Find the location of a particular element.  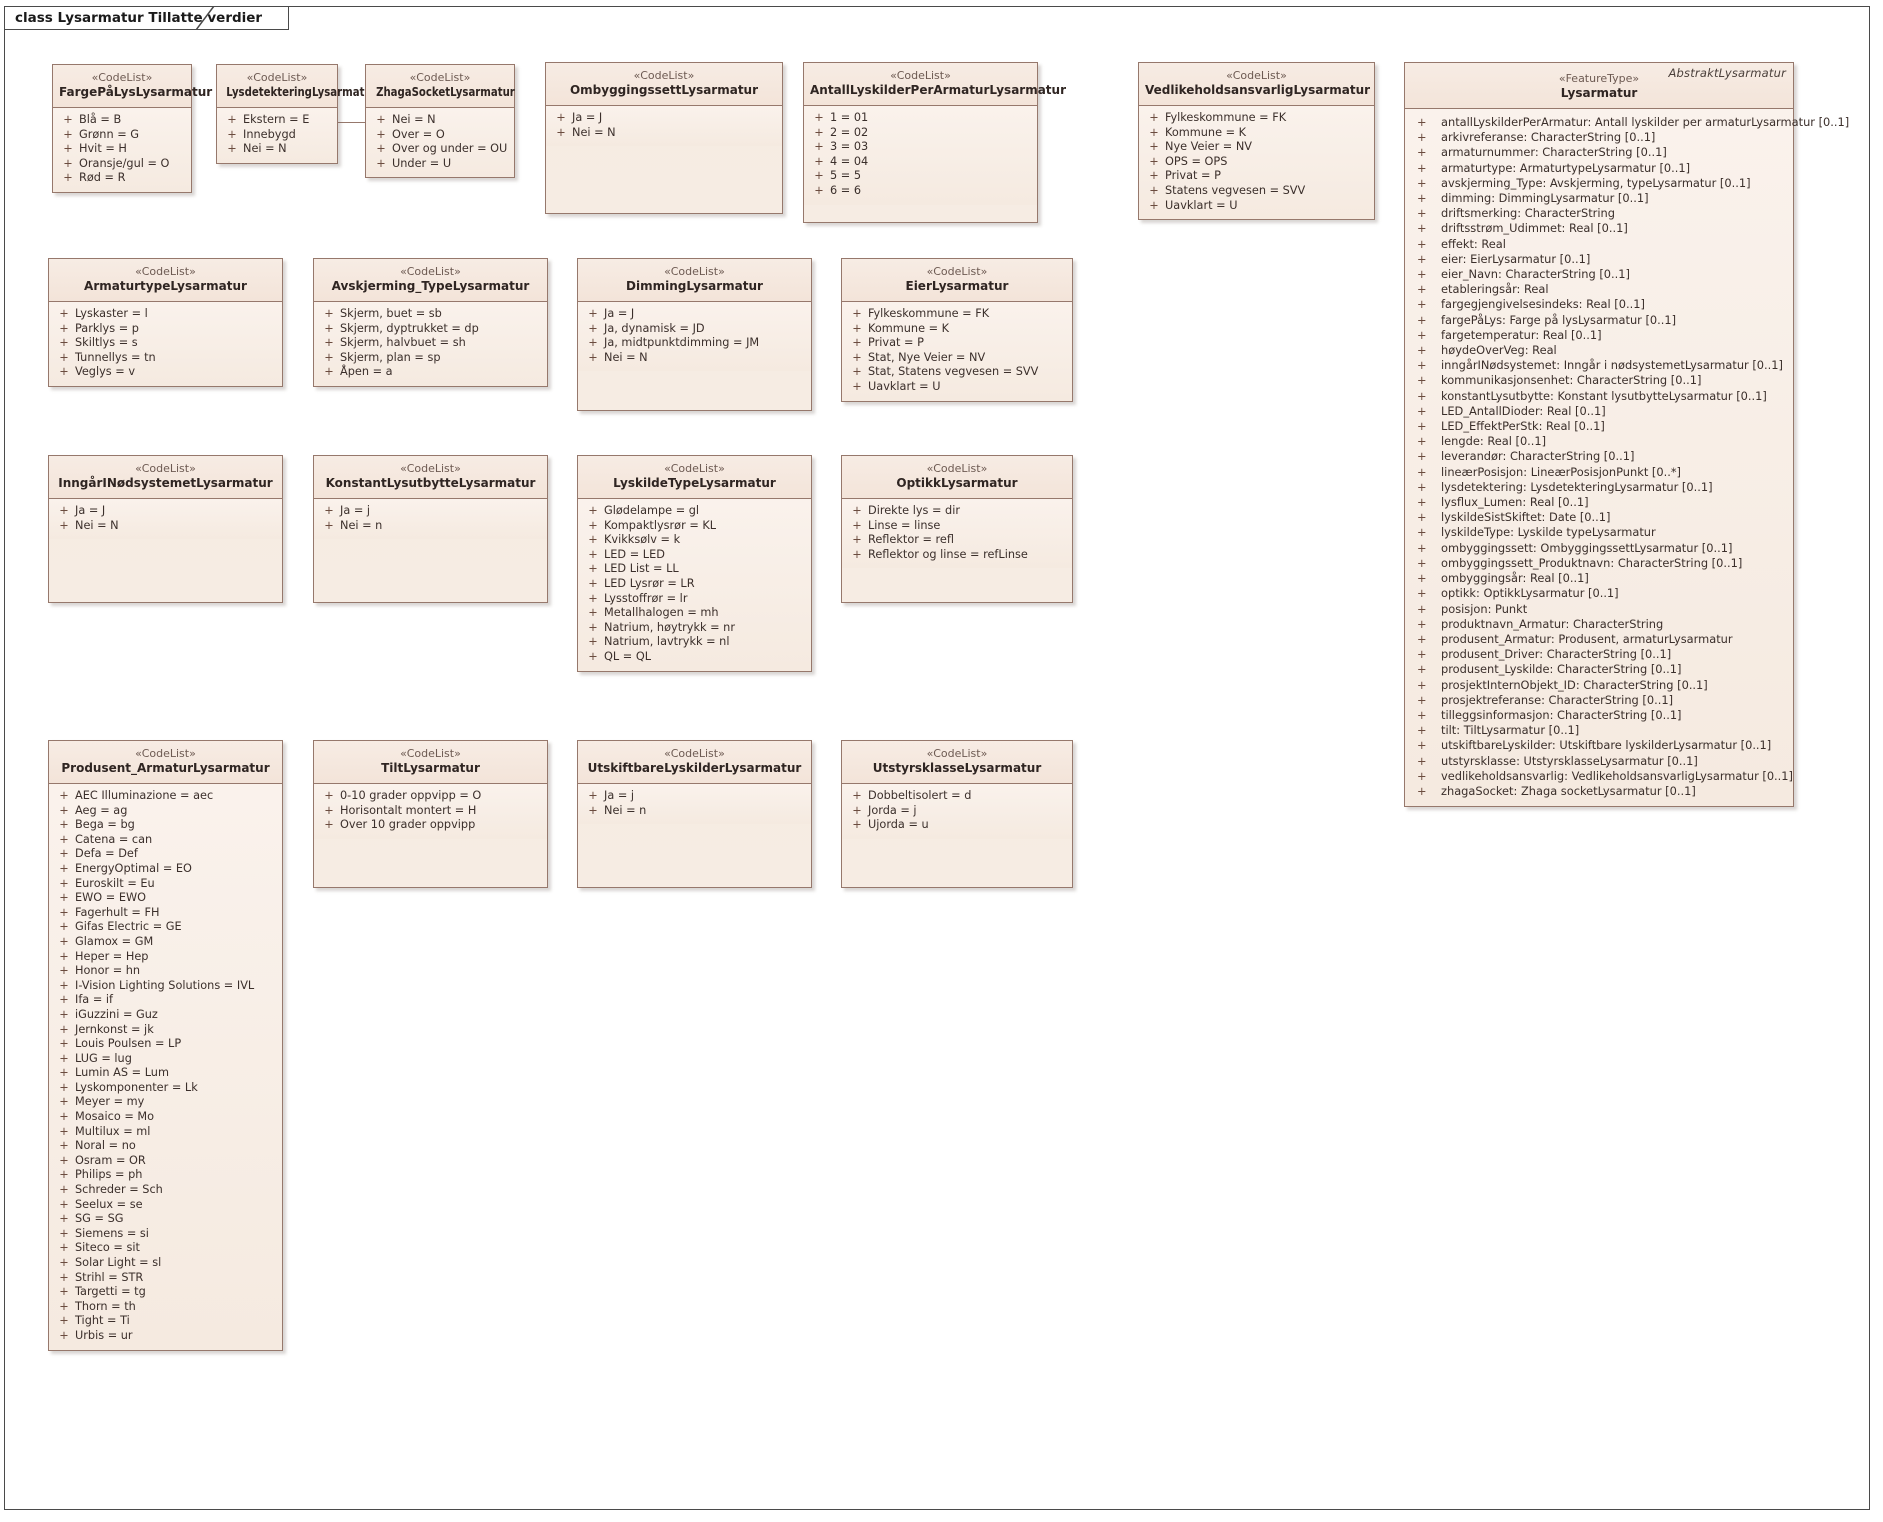

attribute-row: + Stat, Nye Veier = NV is located at coordinates (957, 358).